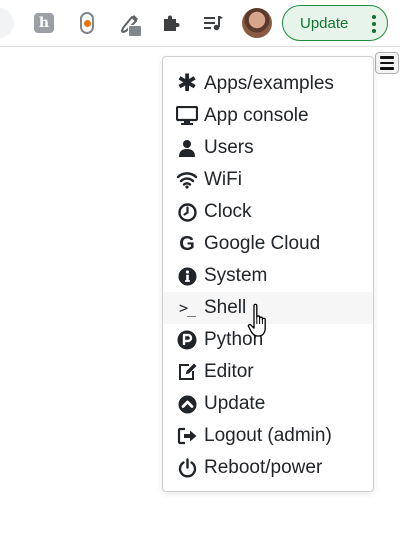 The image size is (400, 553). I want to click on menu-item-label: WiFi, so click(223, 179).